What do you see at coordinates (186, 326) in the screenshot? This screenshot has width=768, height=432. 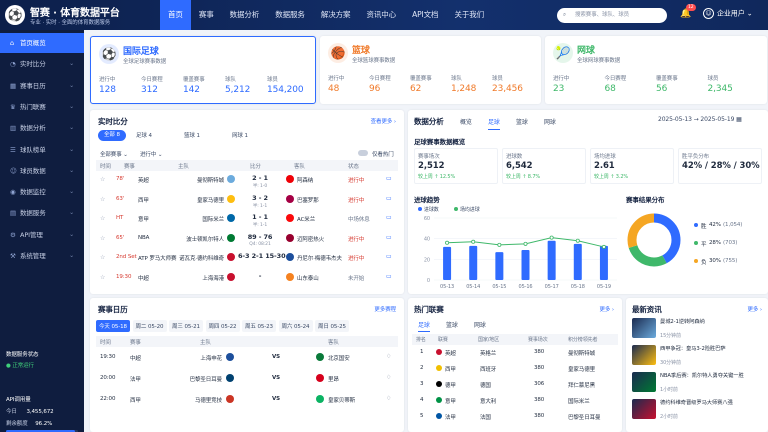 I see `day-tab-2: 周三 05-21` at bounding box center [186, 326].